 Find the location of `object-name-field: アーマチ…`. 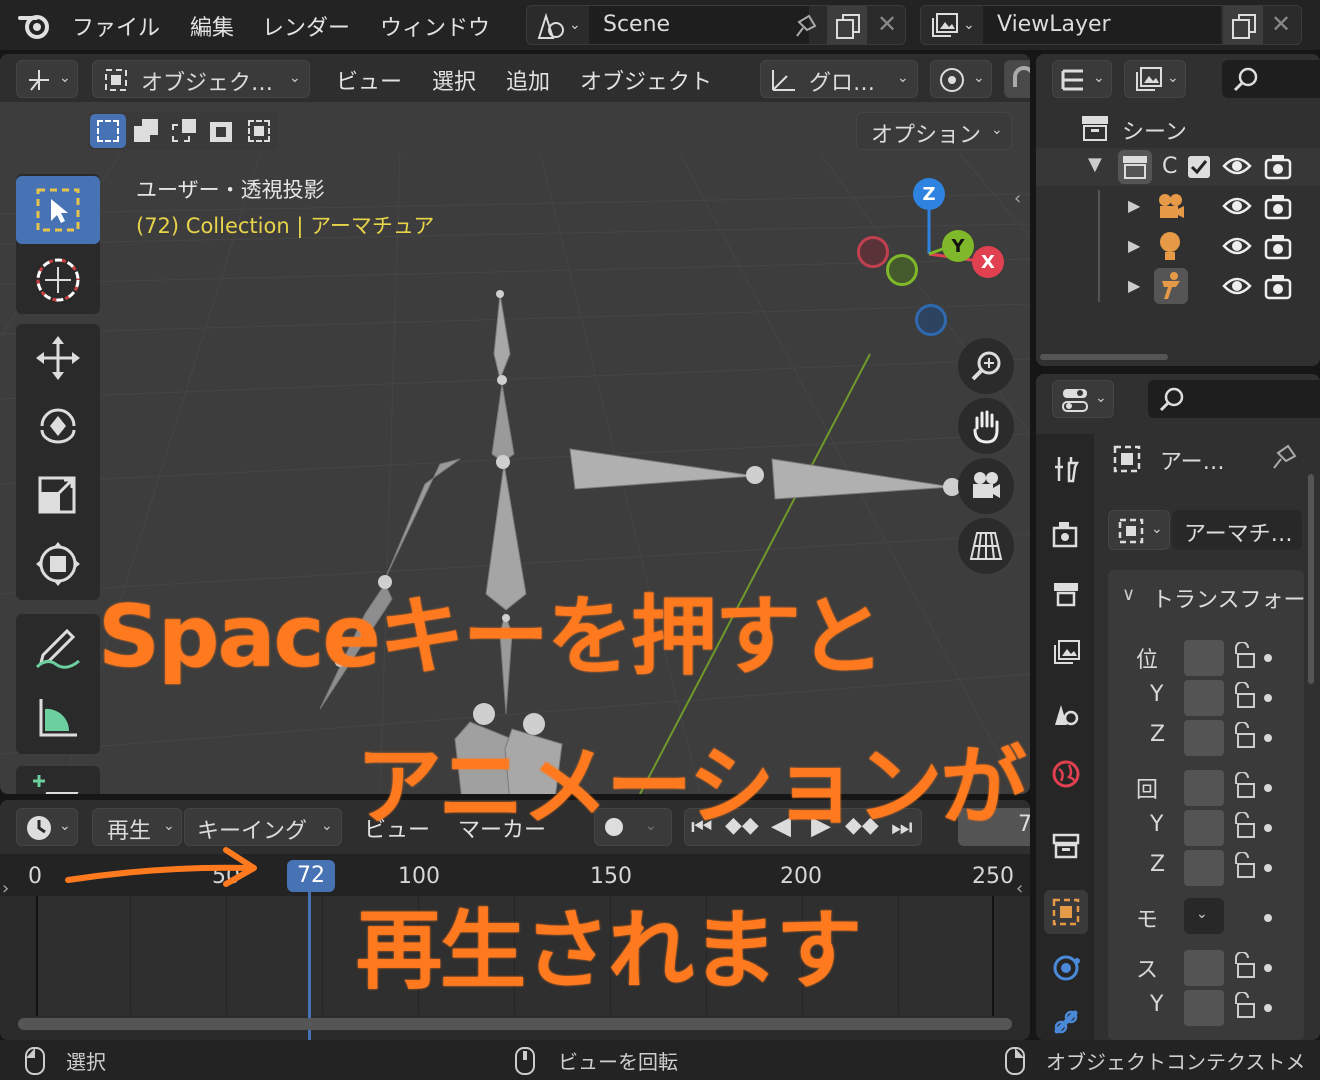

object-name-field: アーマチ… is located at coordinates (1237, 530).